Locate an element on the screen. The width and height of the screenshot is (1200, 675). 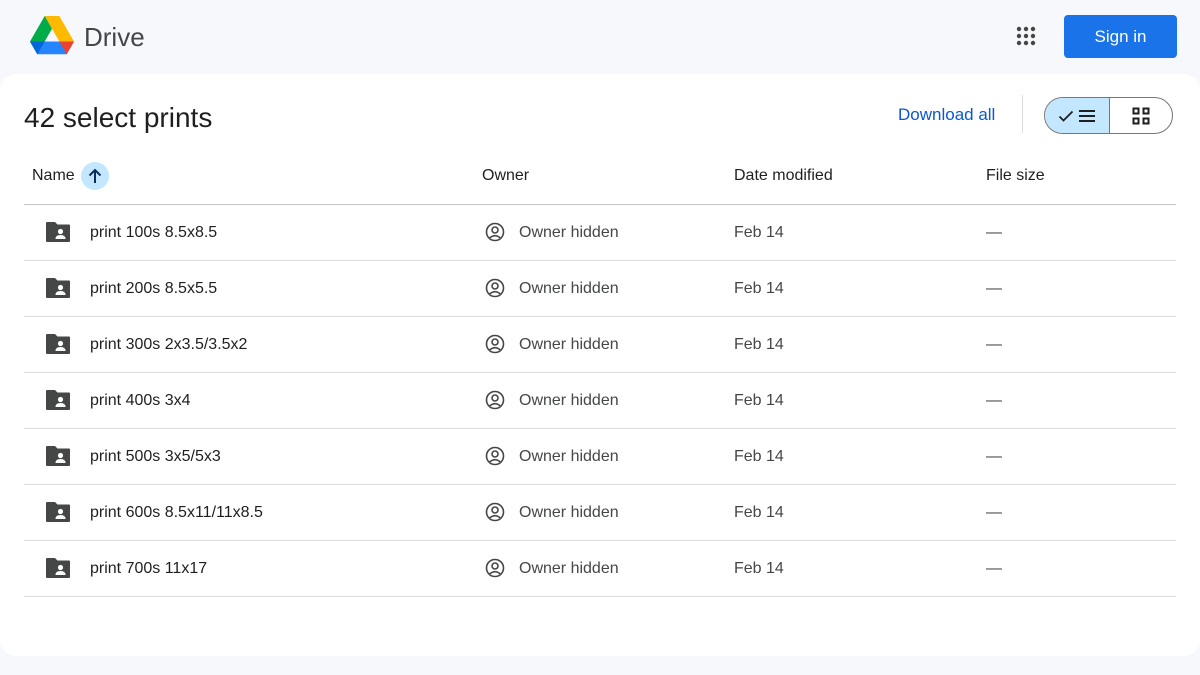
top-bar: Drive Sign in is located at coordinates (600, 37).